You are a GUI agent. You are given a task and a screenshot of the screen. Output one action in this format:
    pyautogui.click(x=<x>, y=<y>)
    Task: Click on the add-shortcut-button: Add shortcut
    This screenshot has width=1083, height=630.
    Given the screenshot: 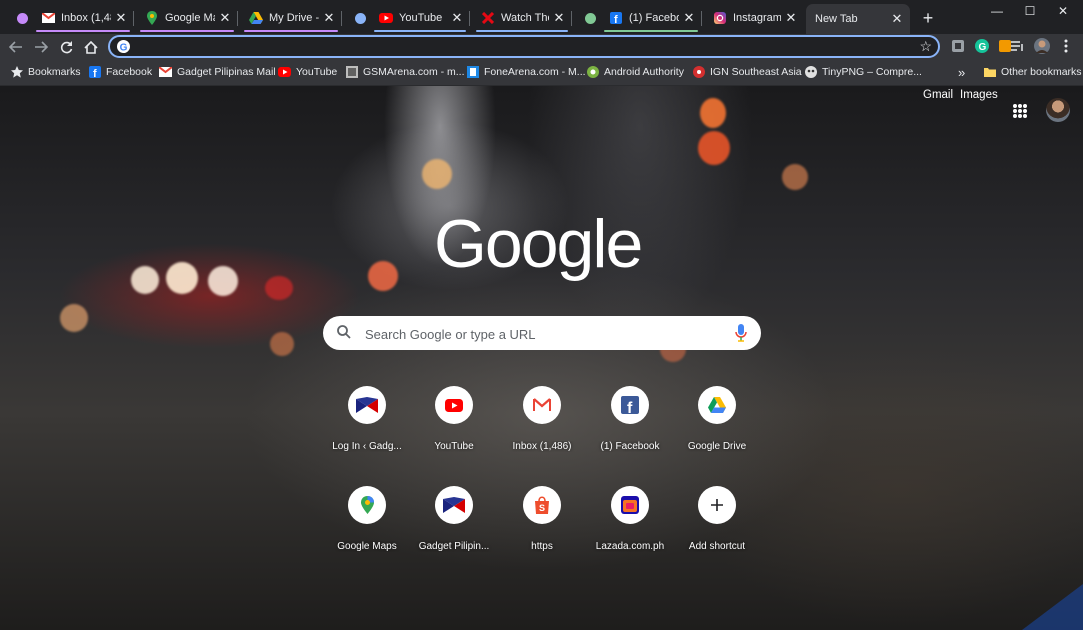 What is the action you would take?
    pyautogui.click(x=717, y=525)
    